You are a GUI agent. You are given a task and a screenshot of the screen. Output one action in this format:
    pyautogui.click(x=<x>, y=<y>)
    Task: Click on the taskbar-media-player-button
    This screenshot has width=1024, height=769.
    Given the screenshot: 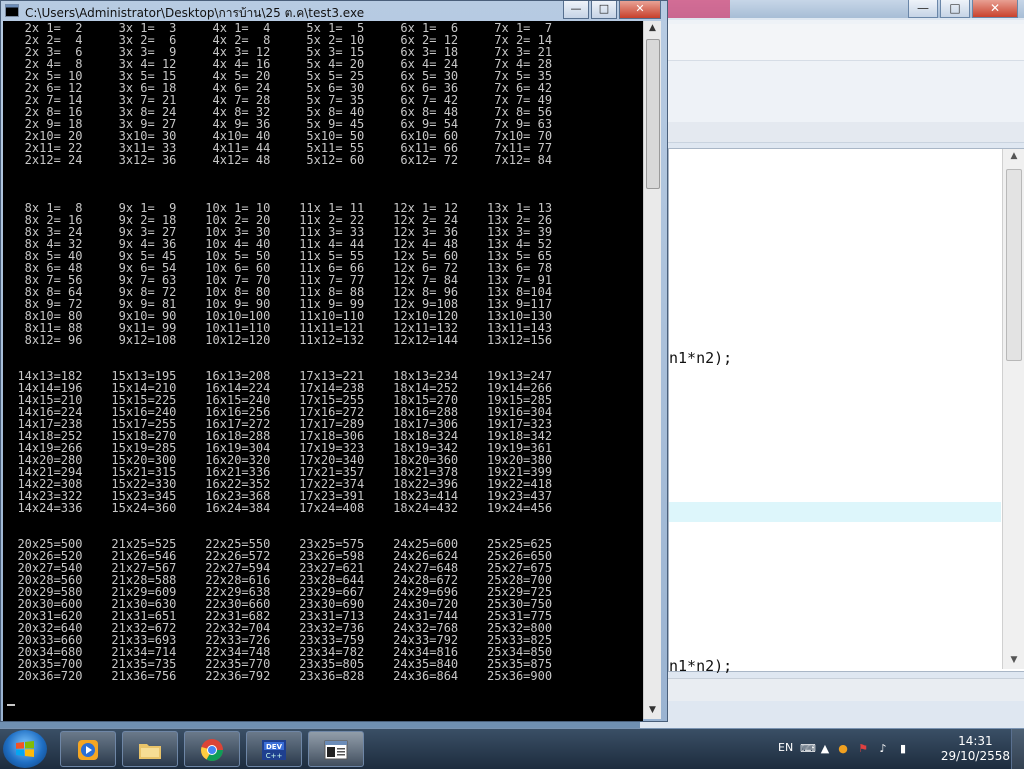 What is the action you would take?
    pyautogui.click(x=88, y=749)
    